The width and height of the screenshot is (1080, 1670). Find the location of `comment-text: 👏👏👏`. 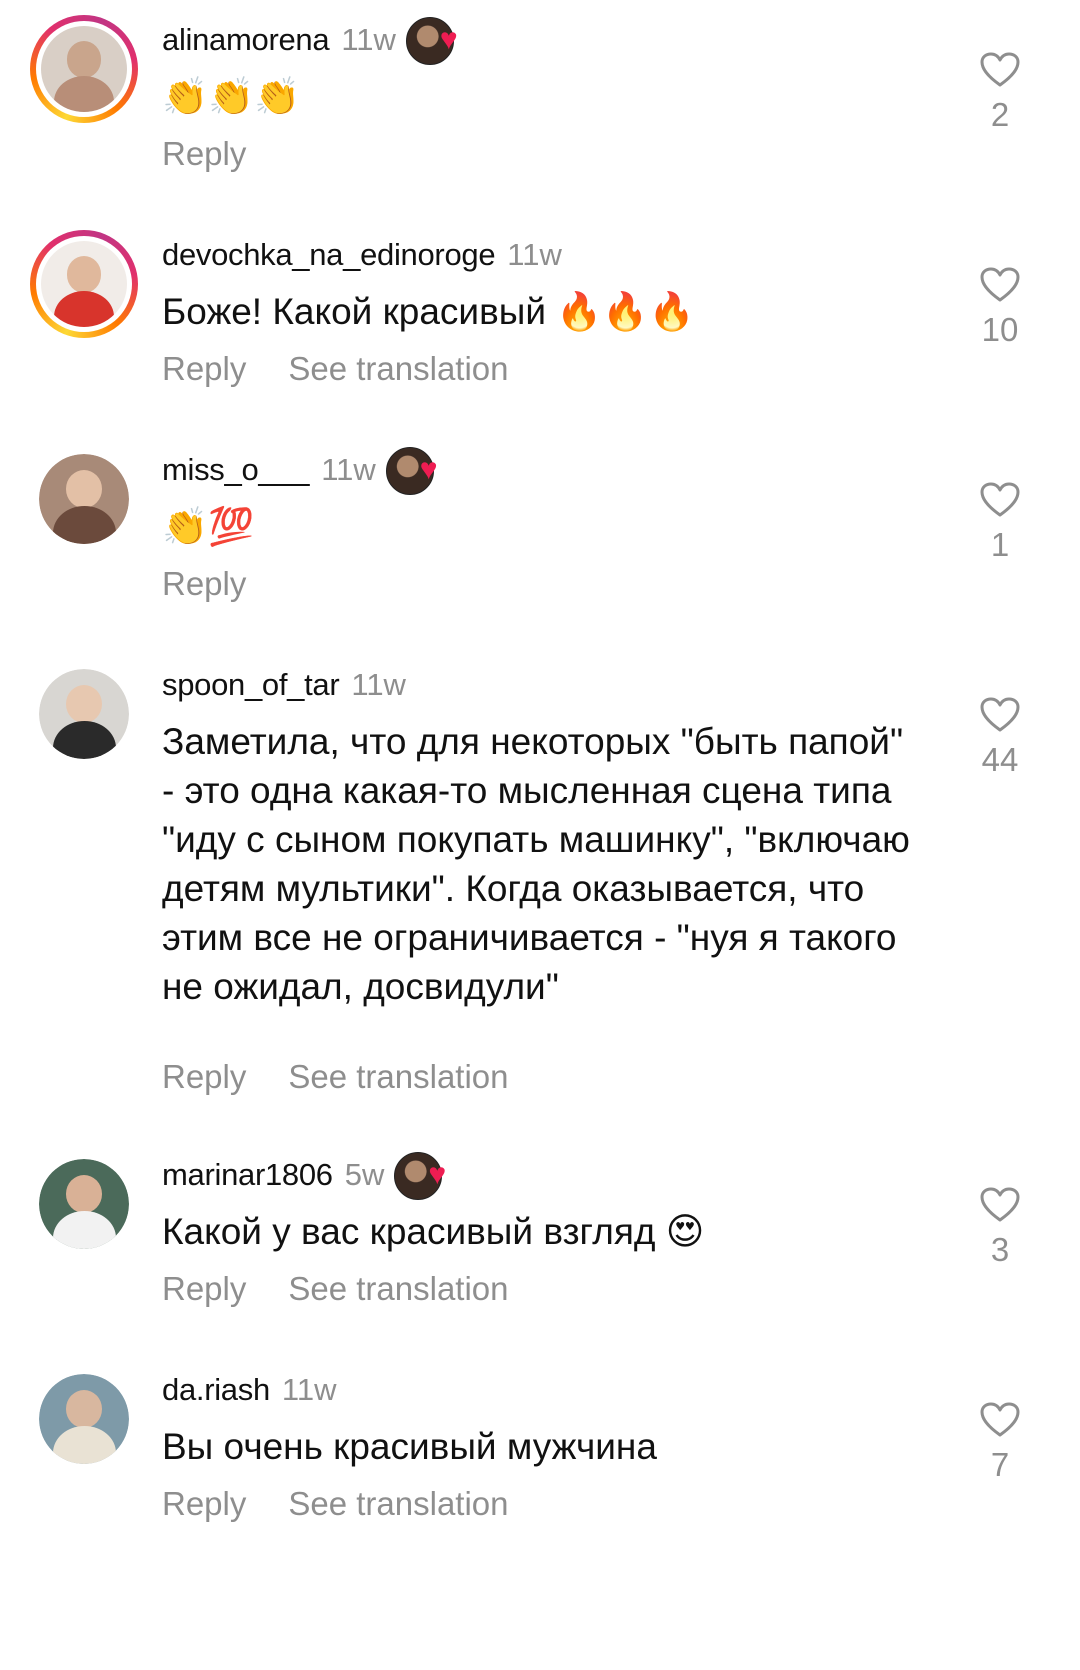

comment-text: 👏👏👏 is located at coordinates (231, 96).